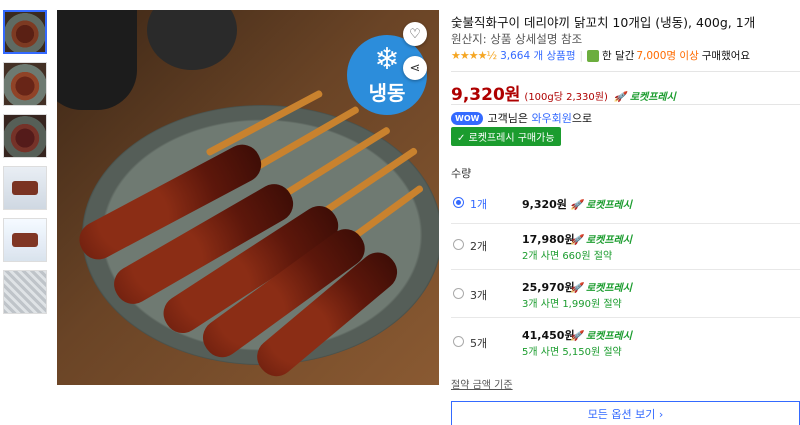 This screenshot has height=425, width=800. Describe the element at coordinates (603, 22) in the screenshot. I see `product-title: 숯불직화구이 데리야끼 닭꼬치 10개입 (냉동), 400g, 1개` at that location.